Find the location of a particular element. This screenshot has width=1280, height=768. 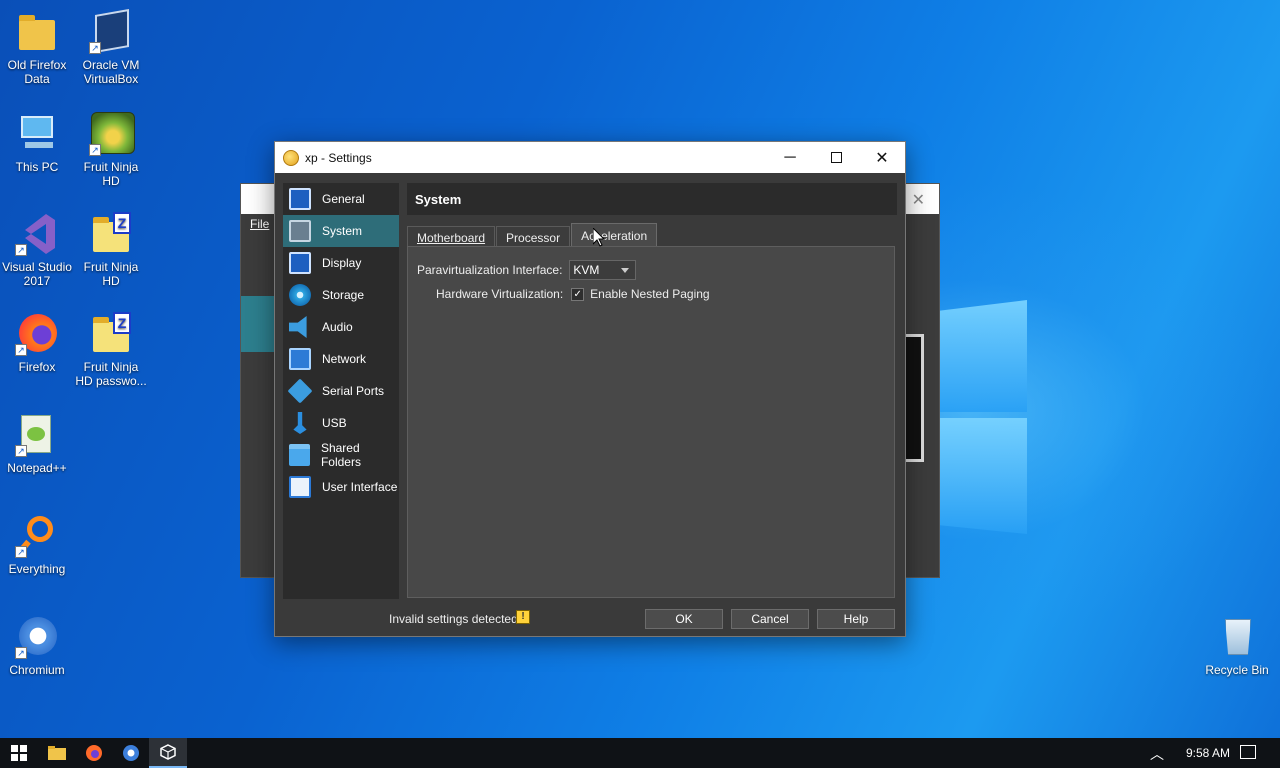

sidebar-item-label: Display is located at coordinates (342, 263).